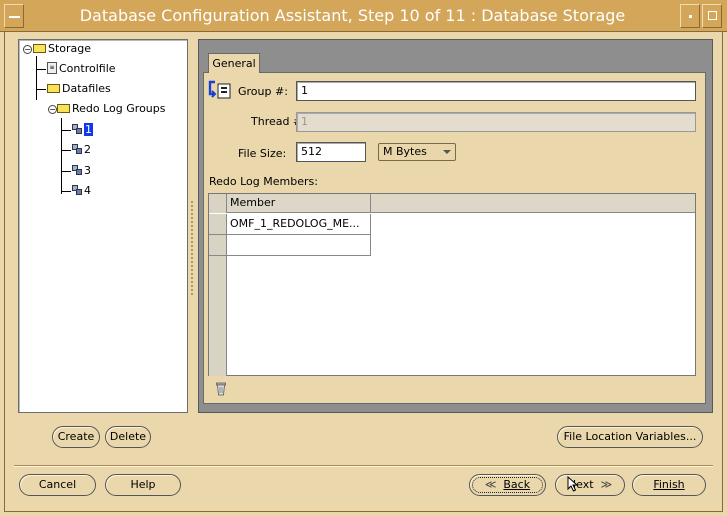 The image size is (727, 516). I want to click on maximize-button, so click(712, 16).